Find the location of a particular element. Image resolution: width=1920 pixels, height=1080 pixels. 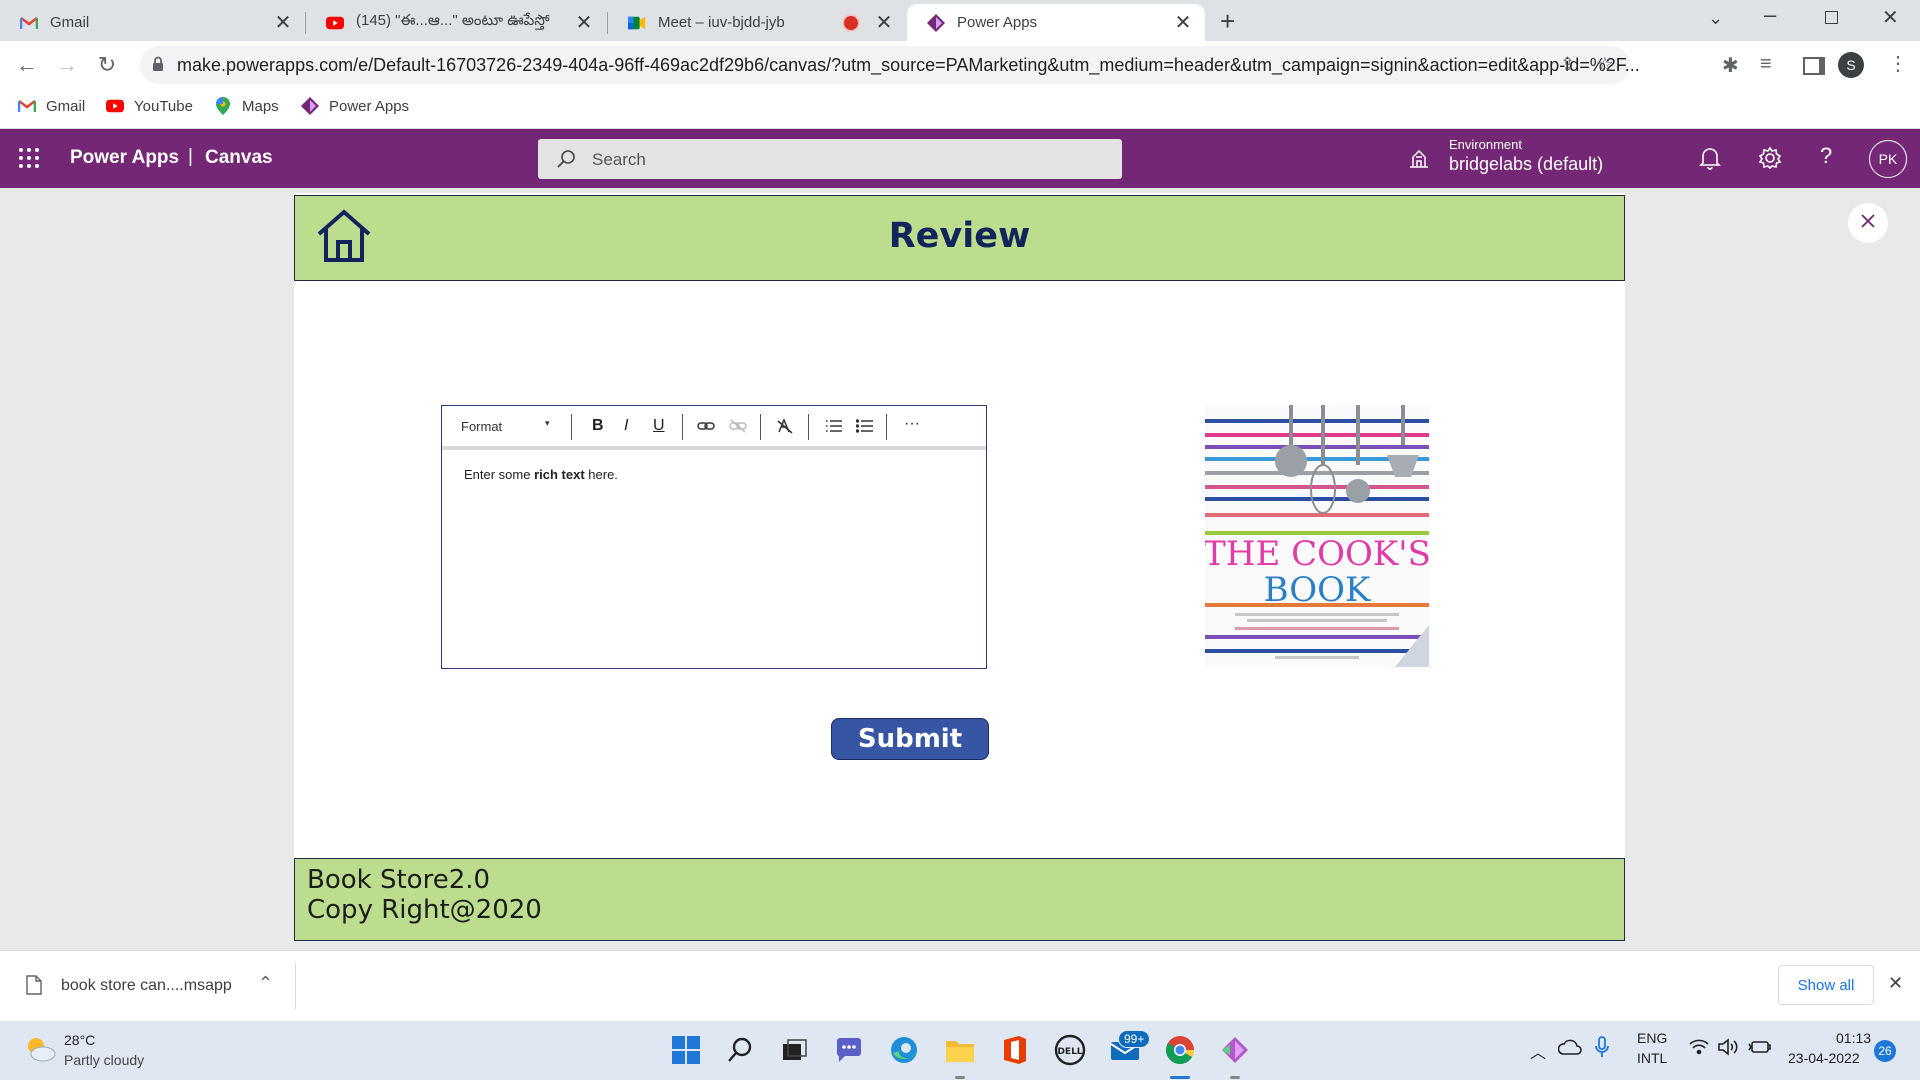

recording-icon is located at coordinates (851, 22).